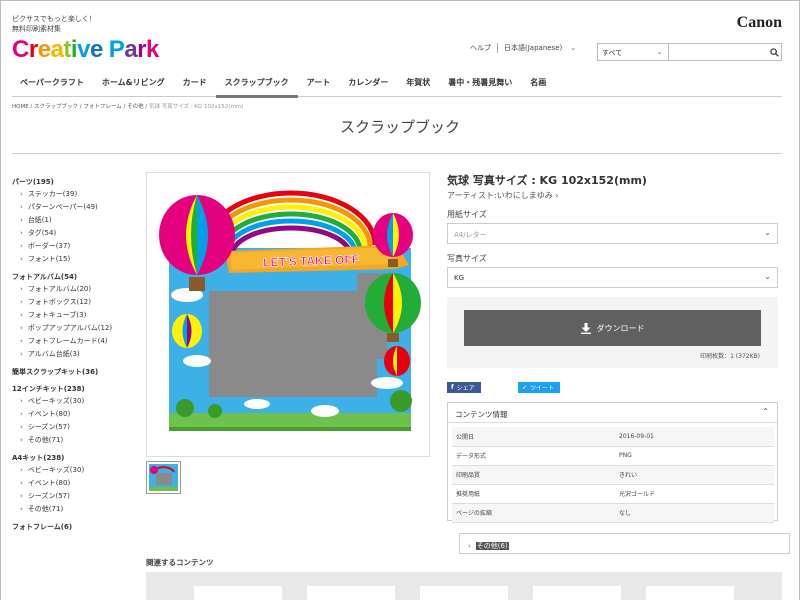 This screenshot has width=800, height=600. Describe the element at coordinates (502, 195) in the screenshot. I see `artist-link: アーティスト:いわにしまゆみ ›` at that location.